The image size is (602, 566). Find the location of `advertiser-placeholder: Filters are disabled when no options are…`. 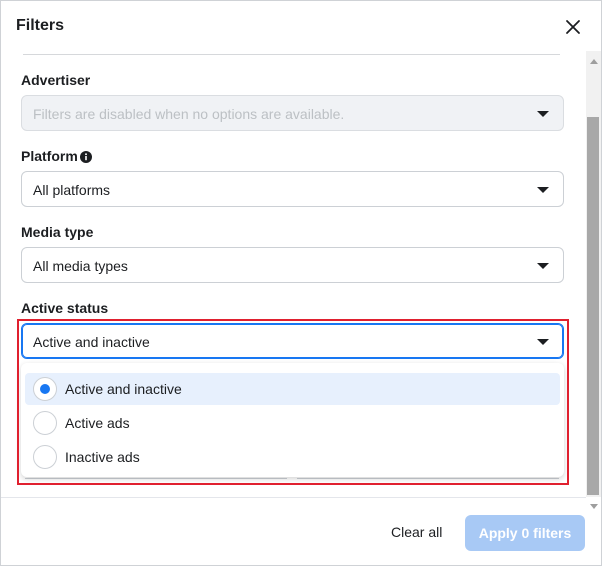

advertiser-placeholder: Filters are disabled when no options are… is located at coordinates (189, 114).